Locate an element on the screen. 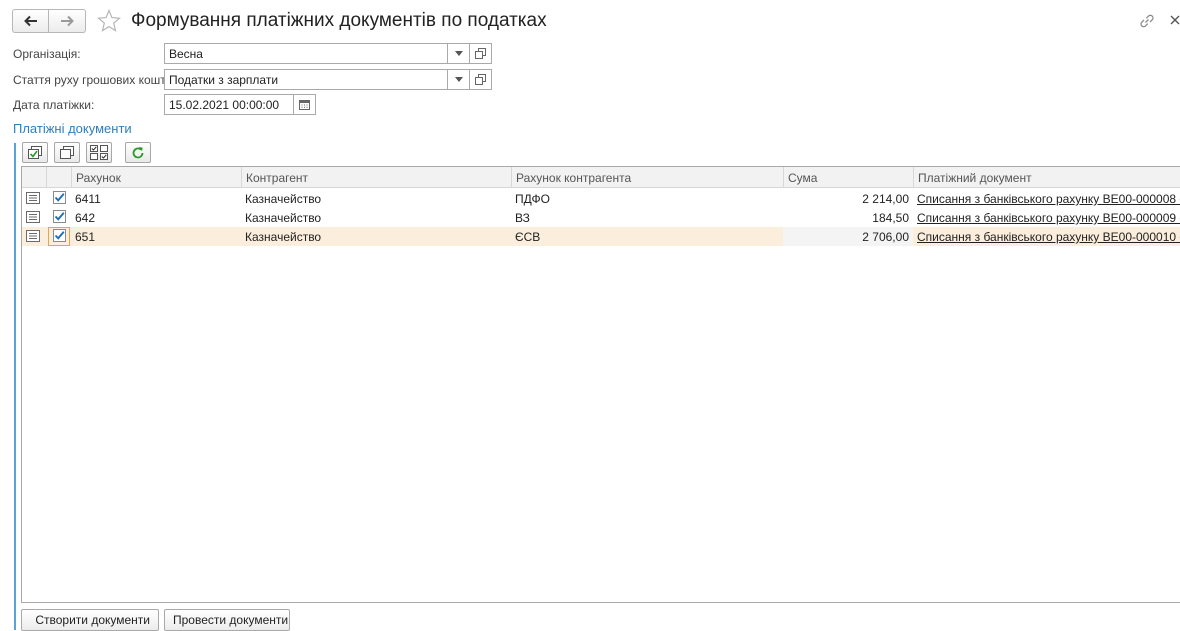  calendar-icon is located at coordinates (304, 104).